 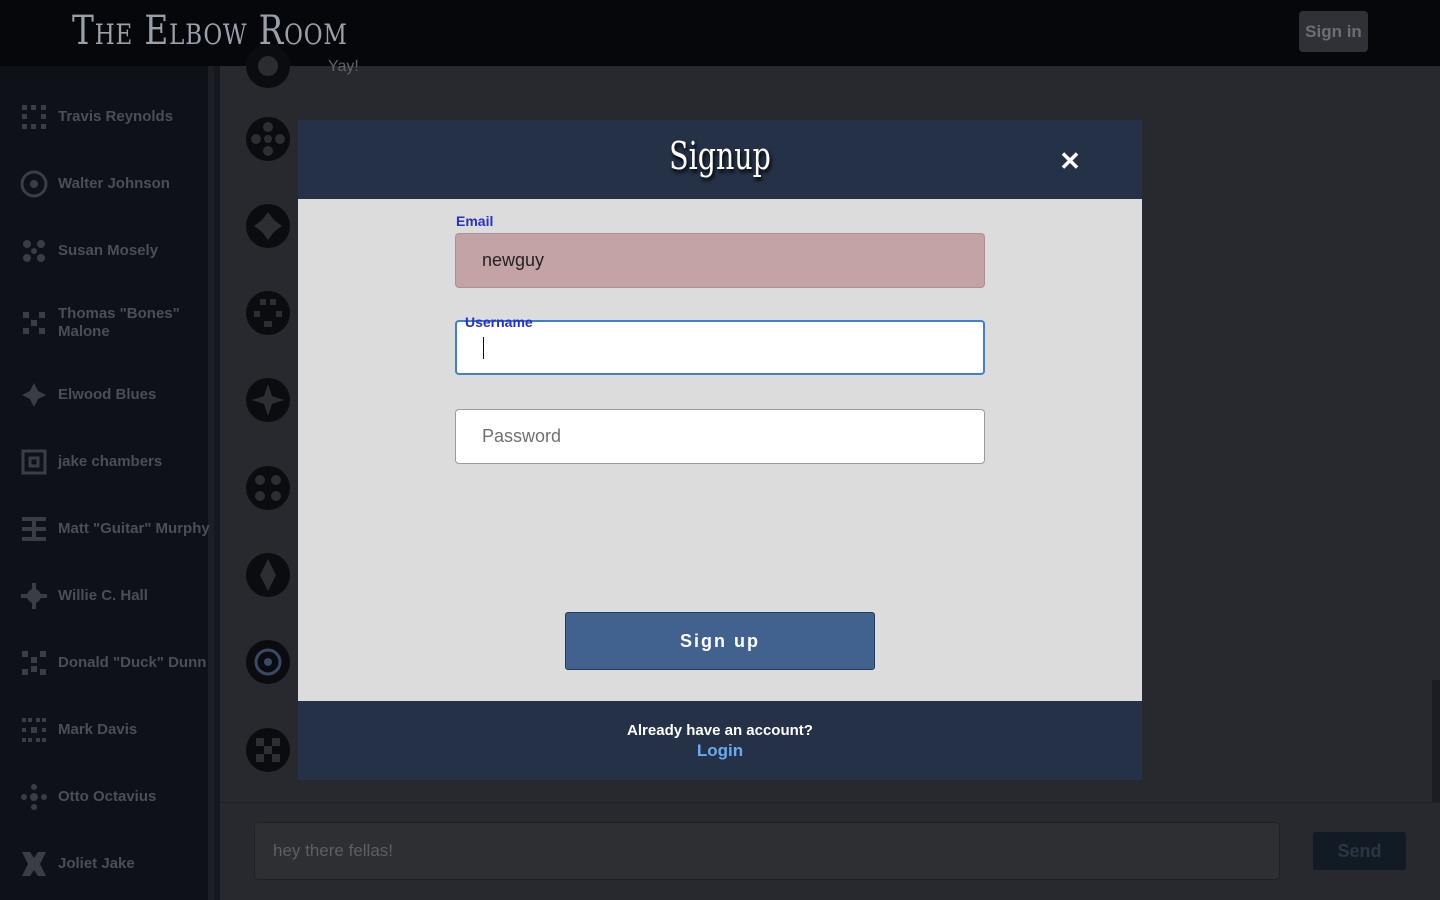 I want to click on sidebar-user-name: Thomas "Bones" Malone, so click(x=119, y=322).